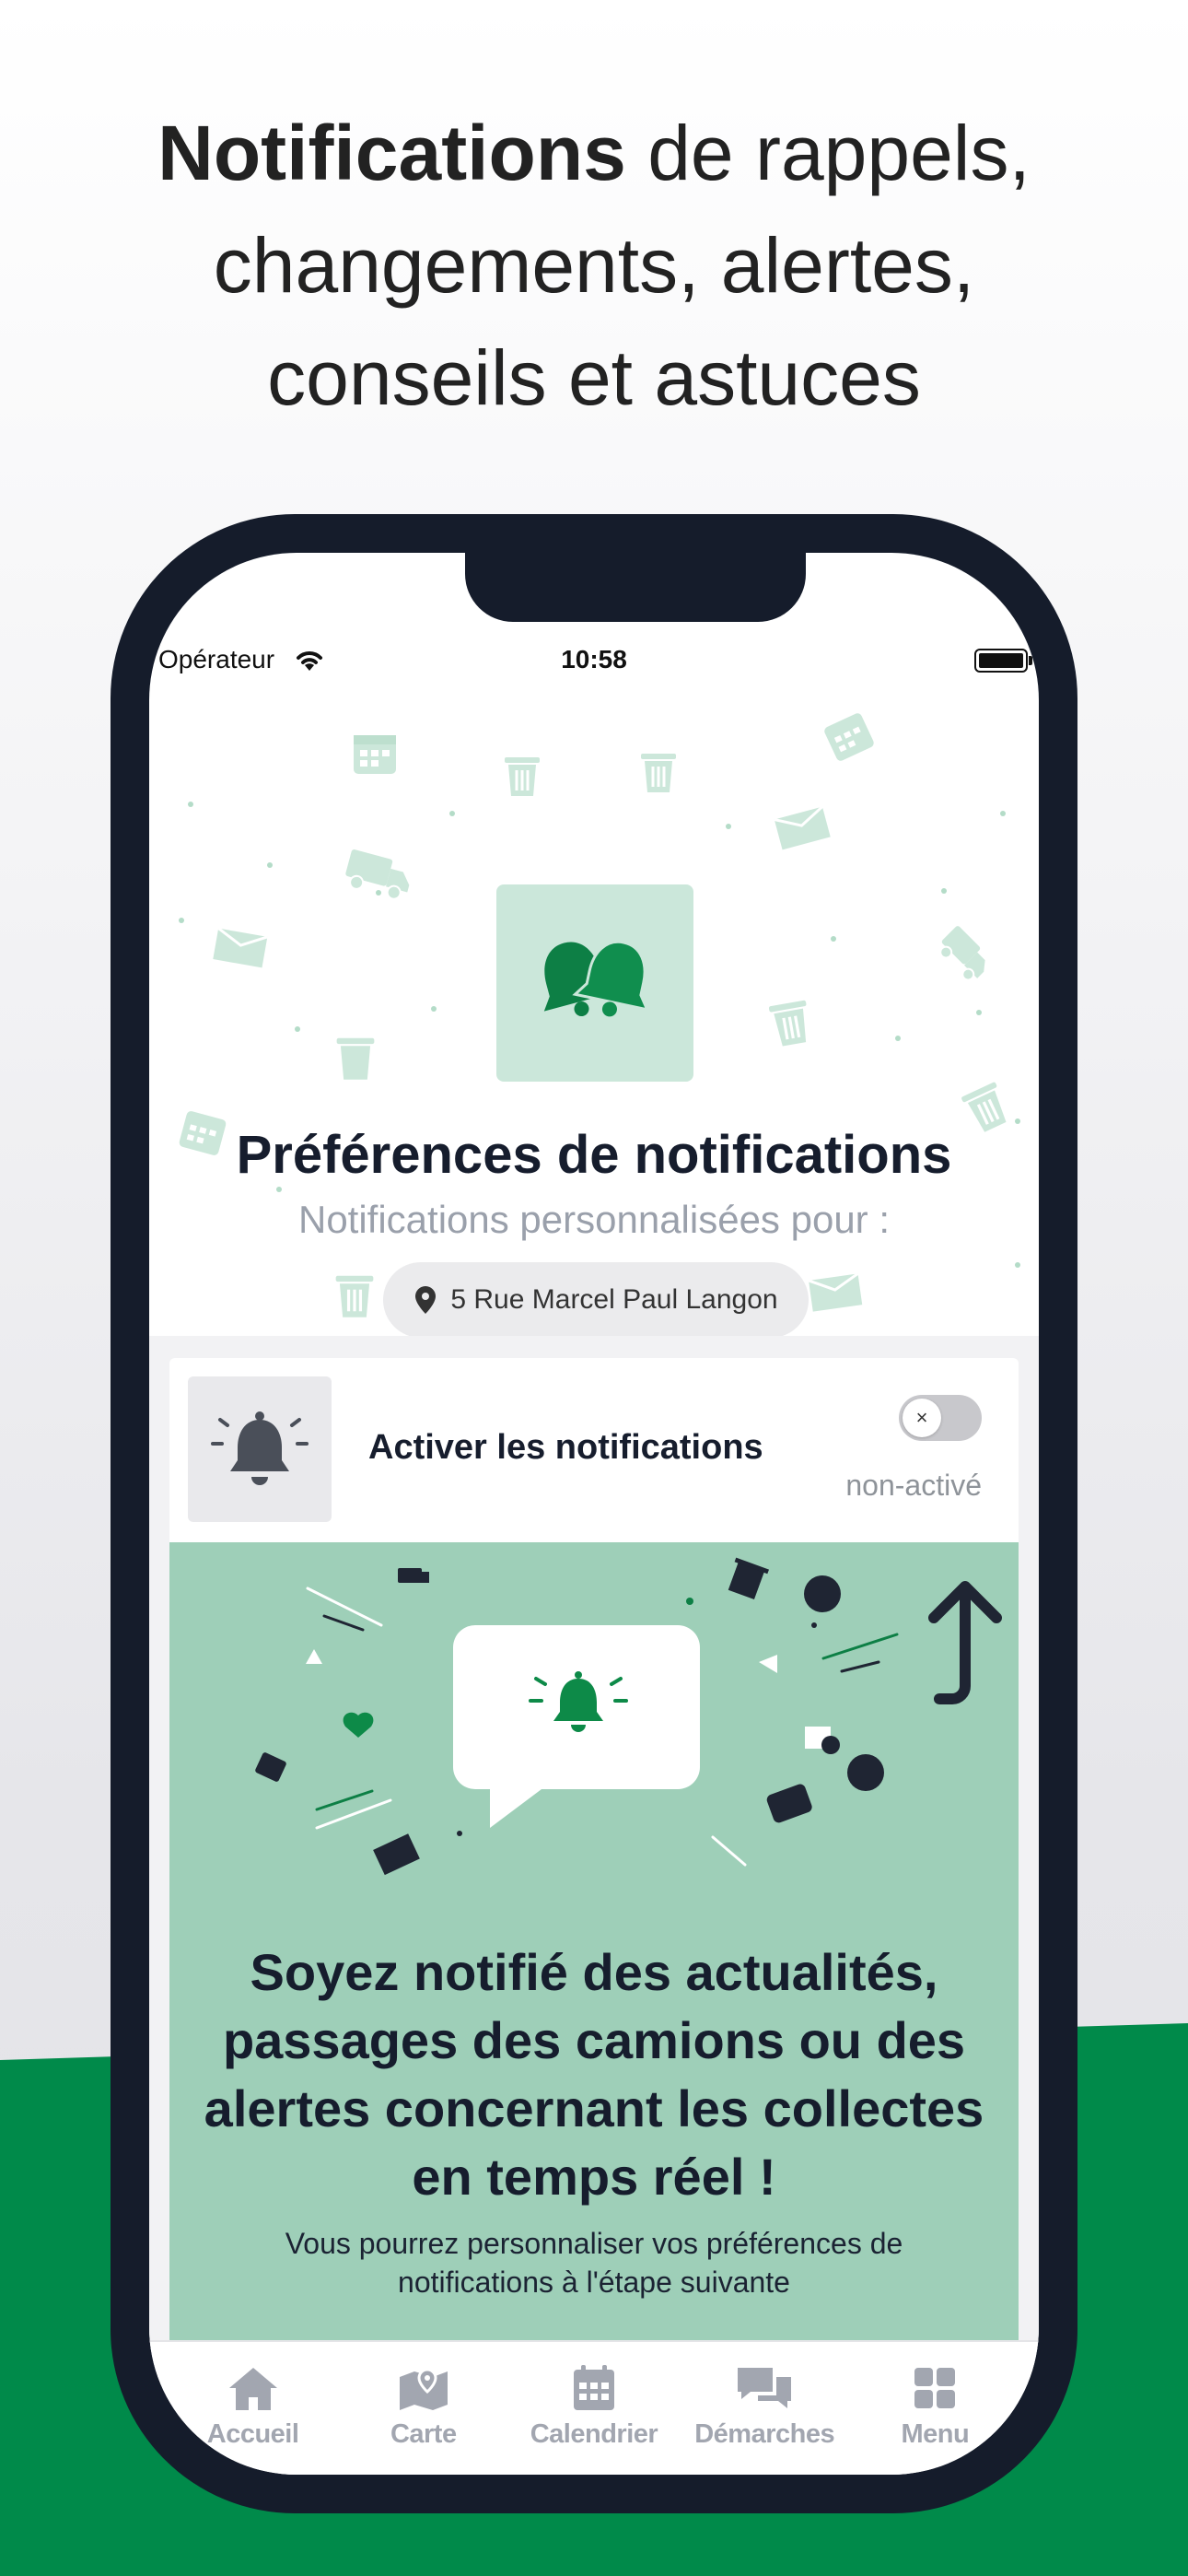  Describe the element at coordinates (965, 1642) in the screenshot. I see `arrow-up-icon` at that location.